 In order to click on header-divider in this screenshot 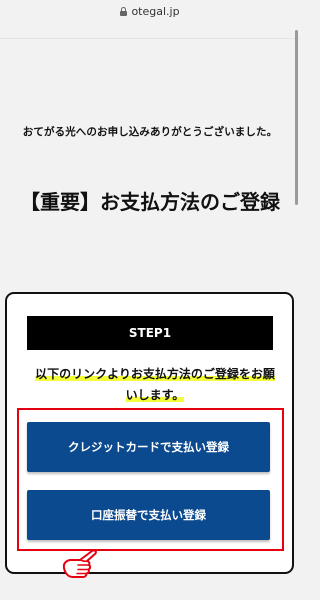, I will do `click(150, 38)`.